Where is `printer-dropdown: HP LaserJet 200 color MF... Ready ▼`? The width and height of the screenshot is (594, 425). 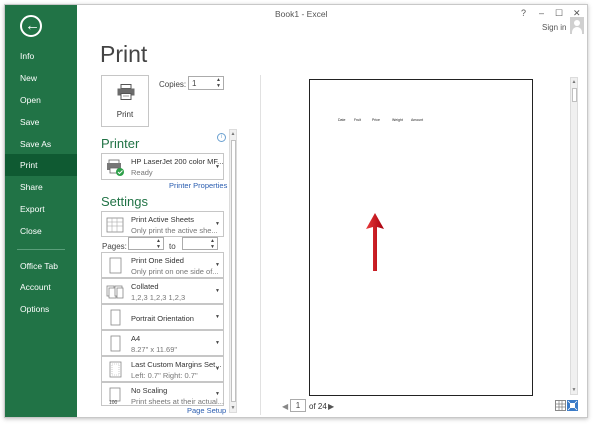
printer-dropdown: HP LaserJet 200 color MF... Ready ▼ is located at coordinates (162, 166).